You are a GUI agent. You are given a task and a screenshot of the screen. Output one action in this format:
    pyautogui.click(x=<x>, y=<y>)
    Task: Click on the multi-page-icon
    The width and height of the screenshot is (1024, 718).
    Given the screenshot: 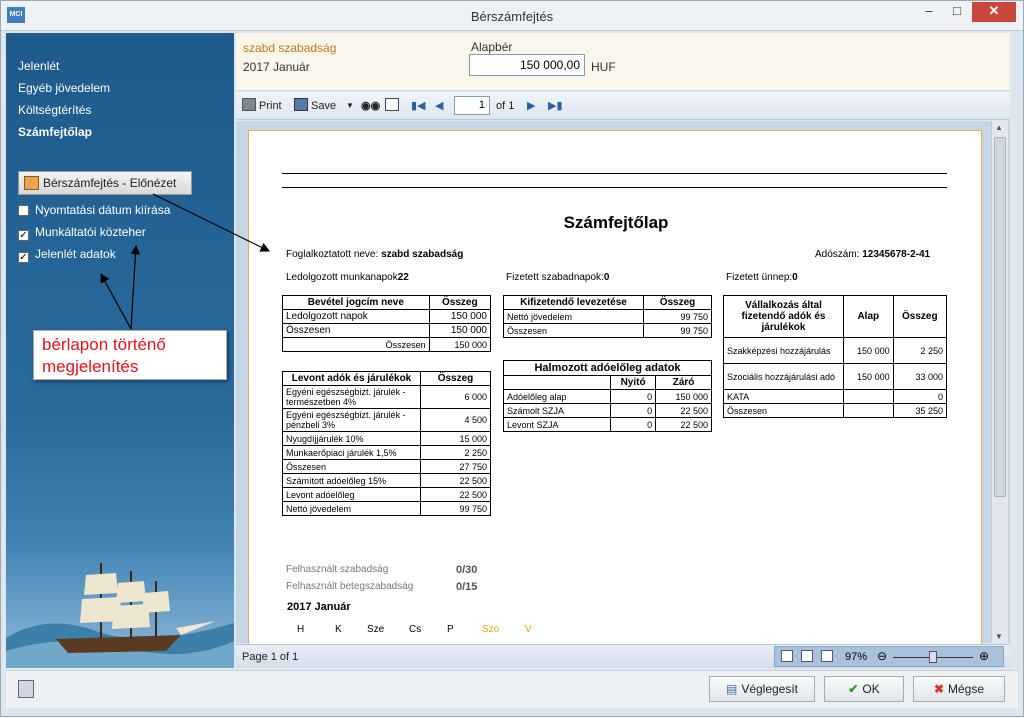 What is the action you would take?
    pyautogui.click(x=827, y=656)
    